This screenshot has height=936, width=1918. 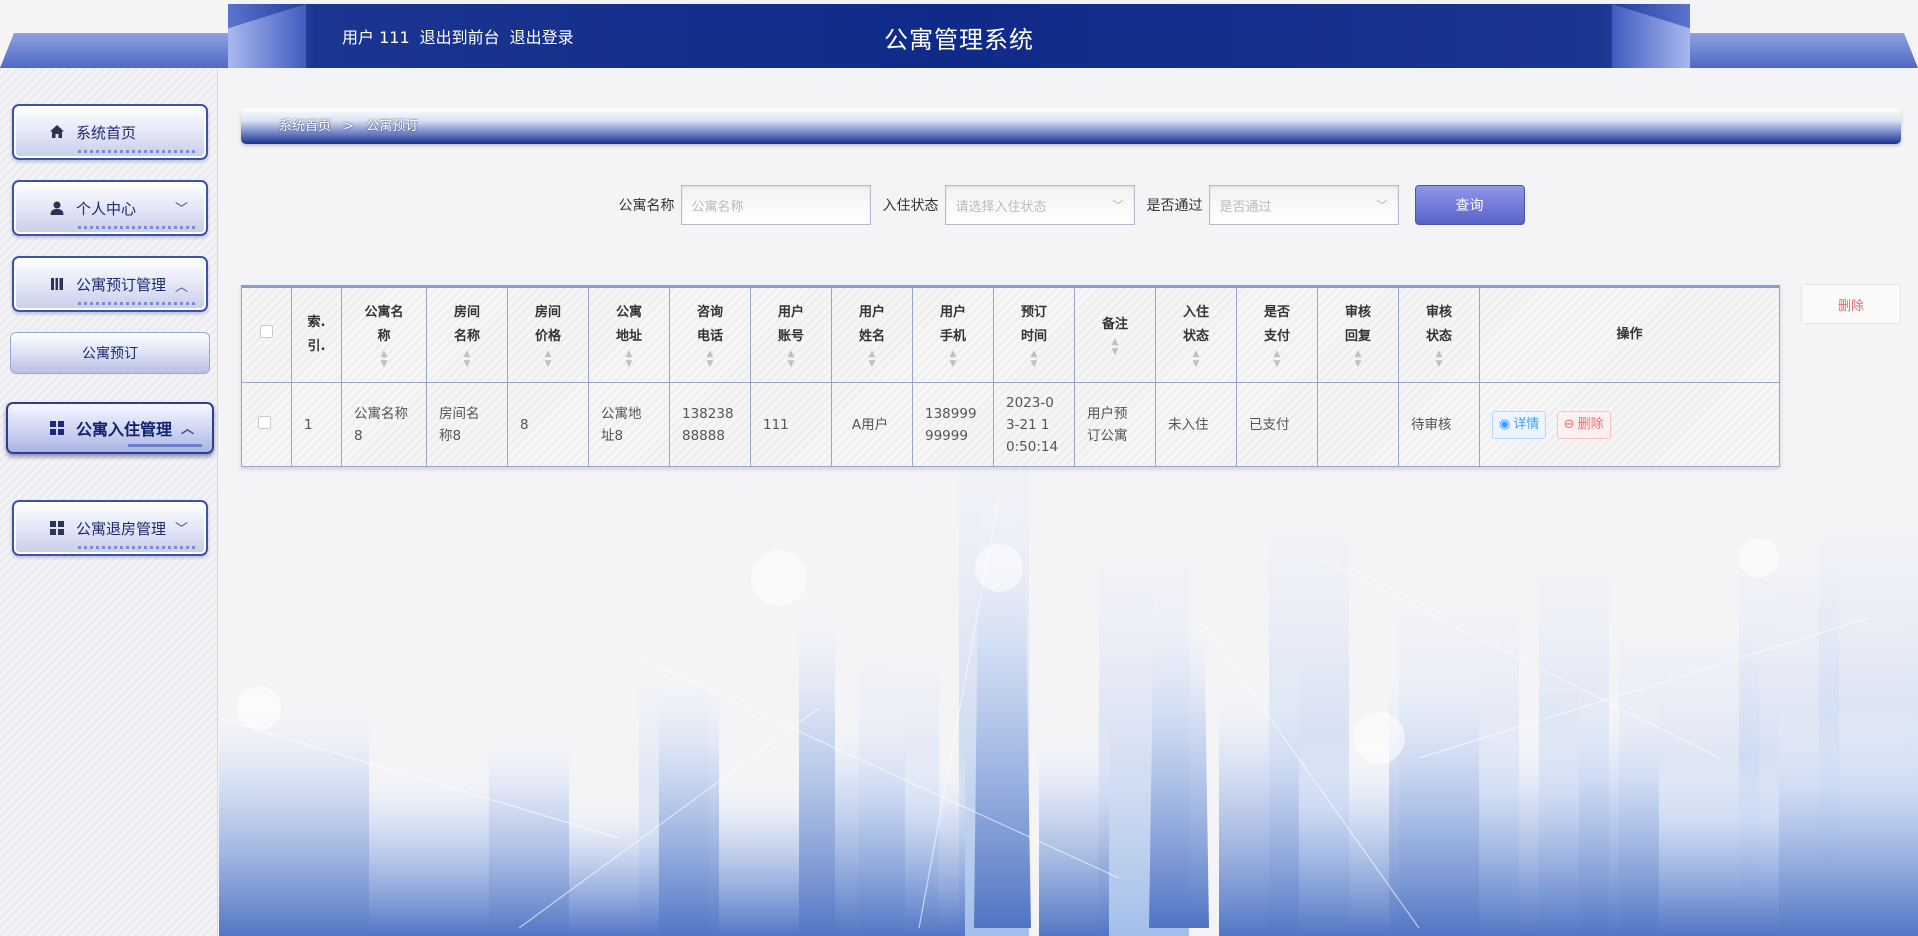 What do you see at coordinates (710, 334) in the screenshot?
I see `column-header: 咨询 电话 ▲ ▼` at bounding box center [710, 334].